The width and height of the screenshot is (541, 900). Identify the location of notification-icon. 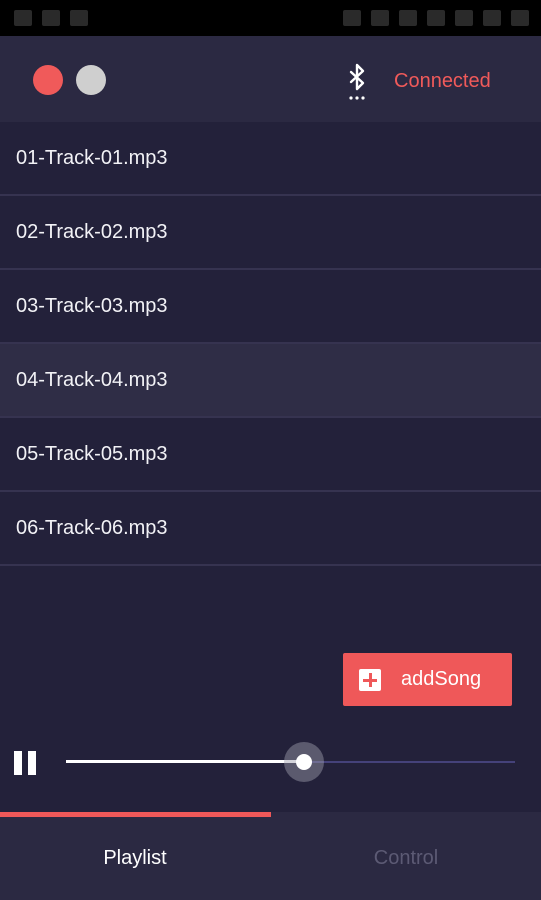
(23, 18).